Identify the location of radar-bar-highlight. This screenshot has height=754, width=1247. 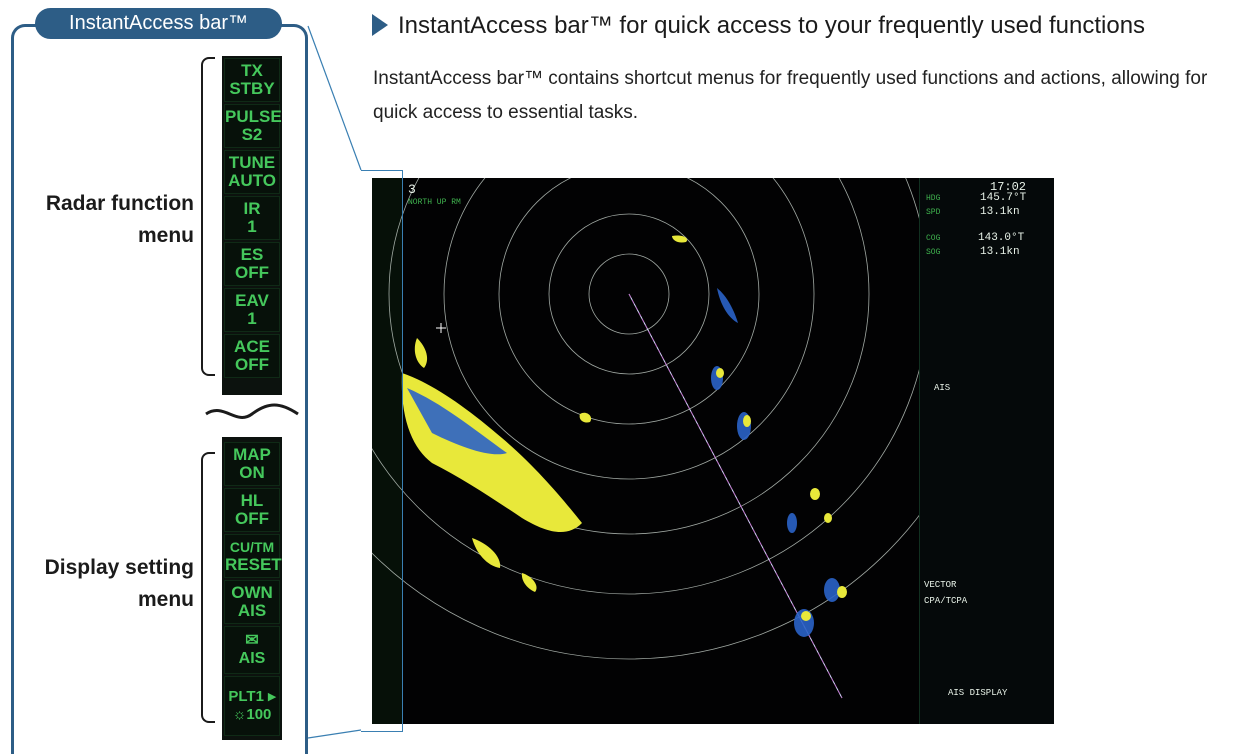
(382, 451).